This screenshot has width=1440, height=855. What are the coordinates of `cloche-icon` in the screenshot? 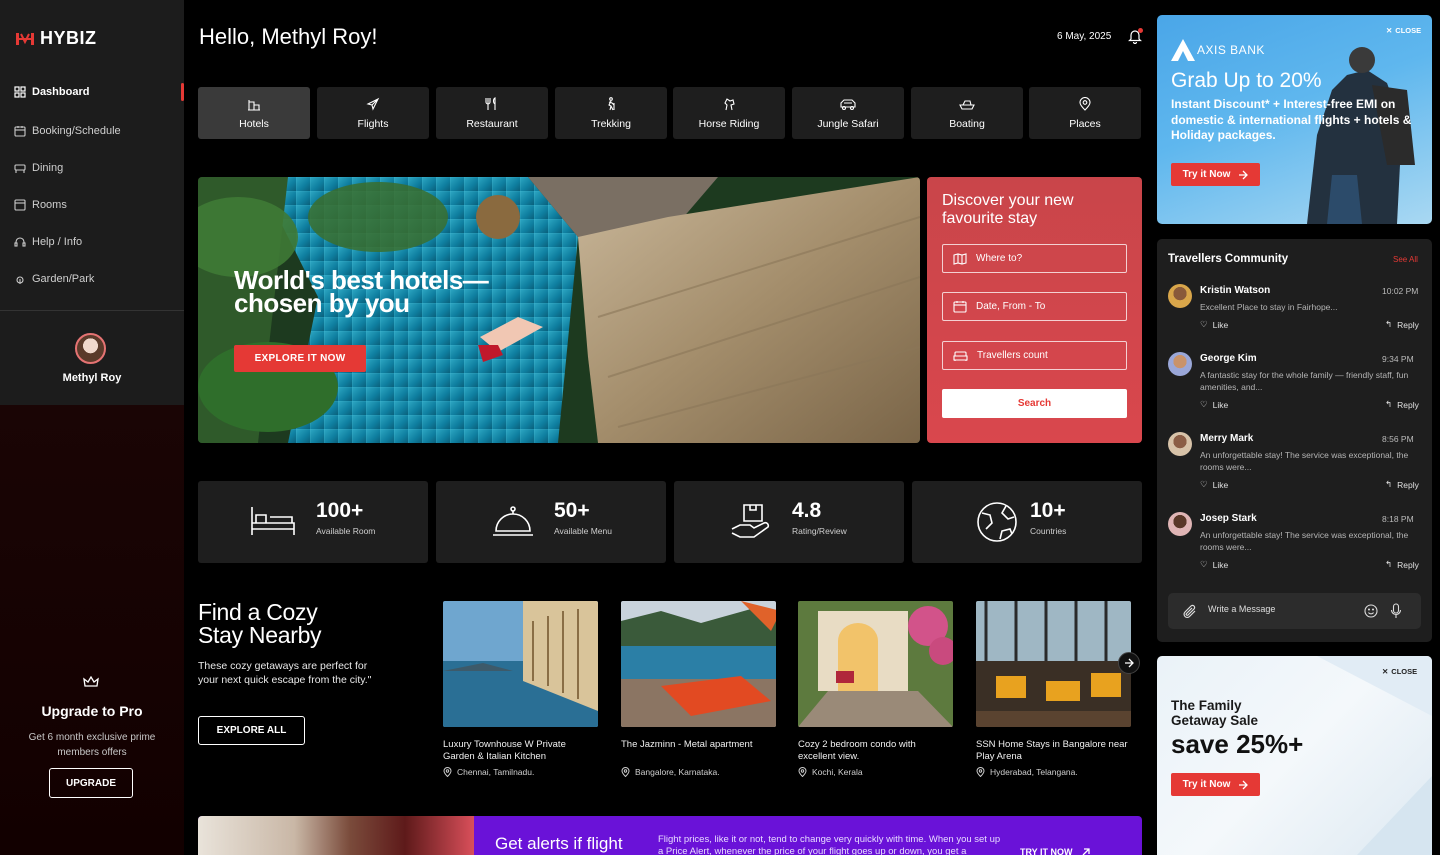 It's located at (513, 521).